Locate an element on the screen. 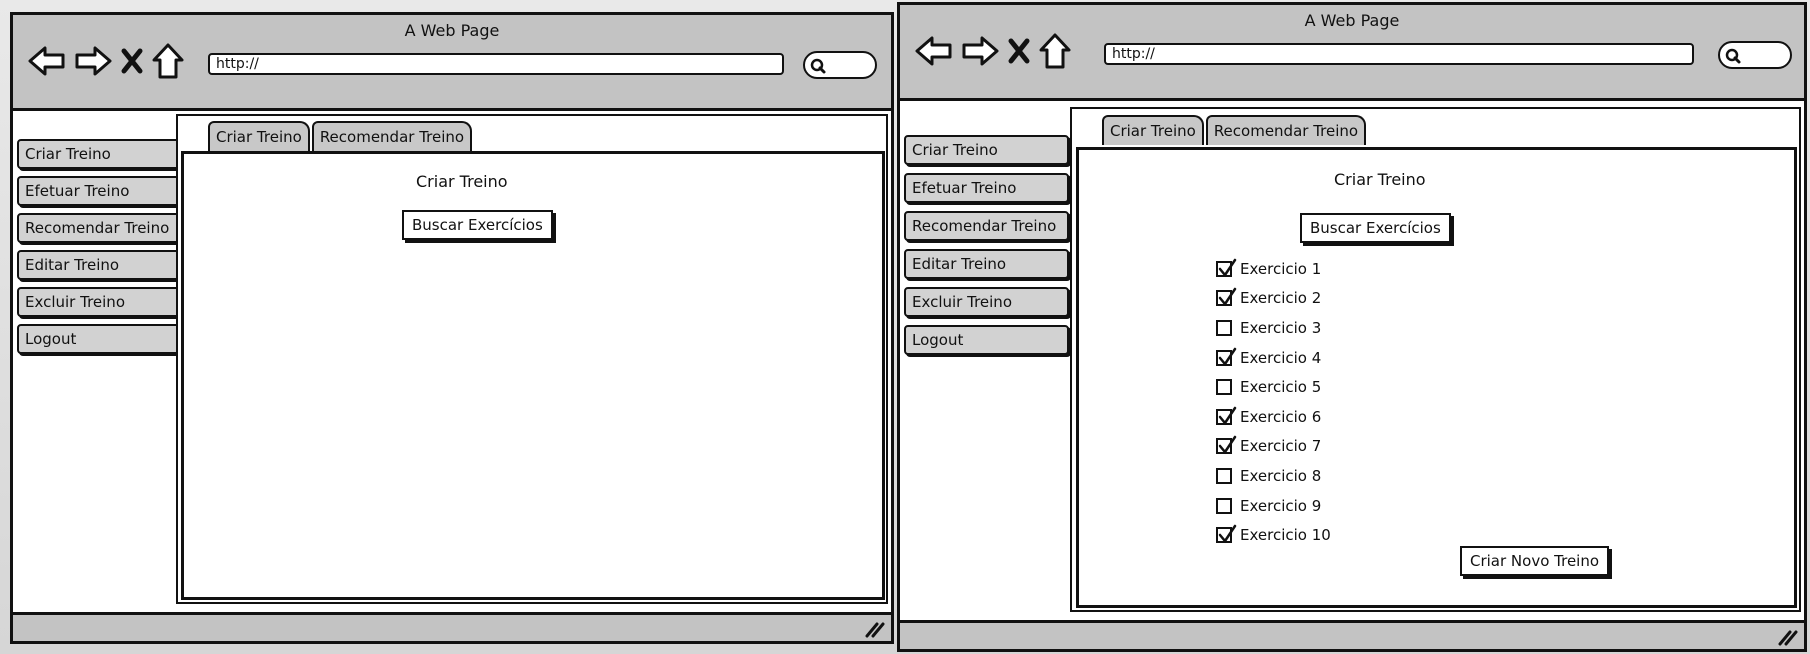 This screenshot has width=1810, height=654. list-item: Exercicio 4 is located at coordinates (1273, 358).